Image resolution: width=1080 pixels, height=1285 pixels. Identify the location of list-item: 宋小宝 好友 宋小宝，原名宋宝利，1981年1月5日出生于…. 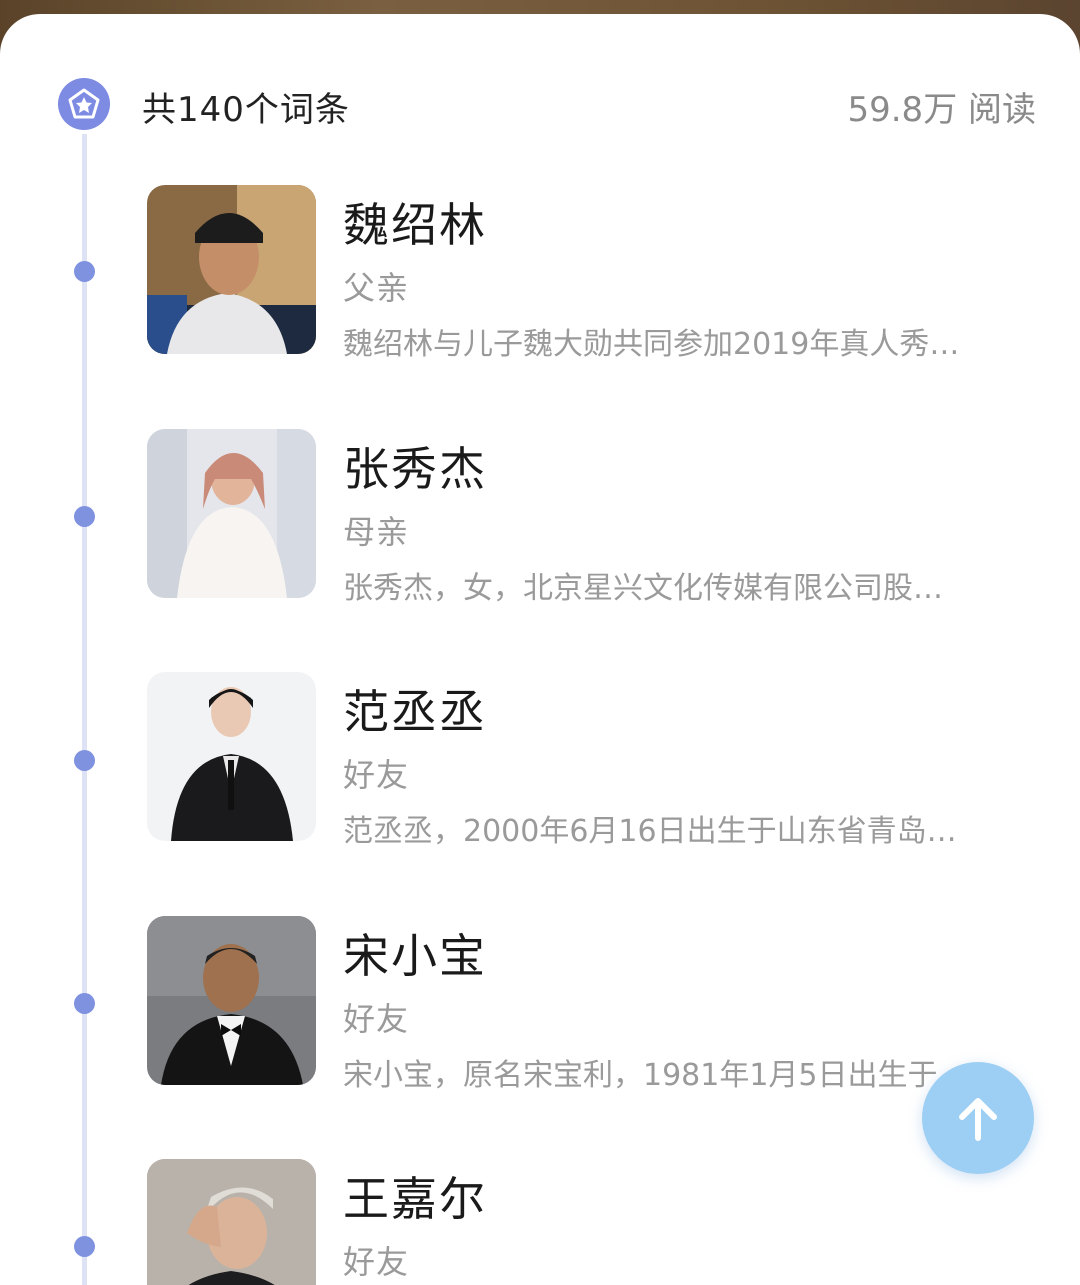
(540, 1004).